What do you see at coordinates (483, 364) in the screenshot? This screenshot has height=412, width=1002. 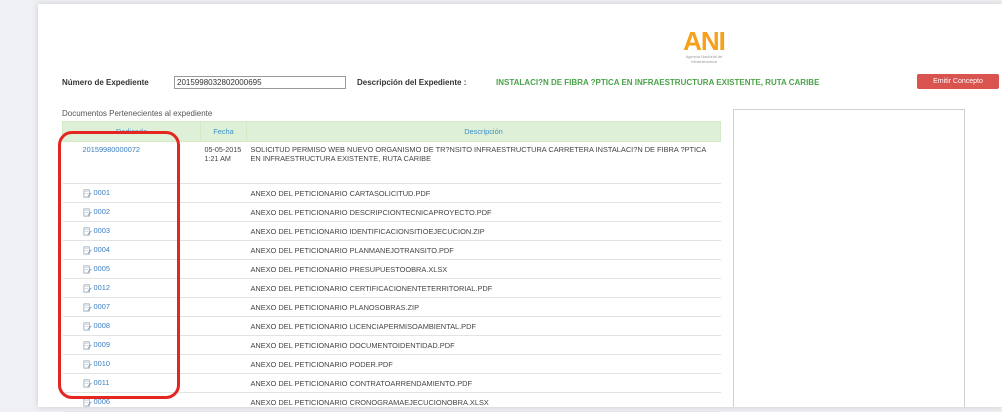 I see `descripcion-cell: ANEXO DEL PETICIONARIO PODER.PDF` at bounding box center [483, 364].